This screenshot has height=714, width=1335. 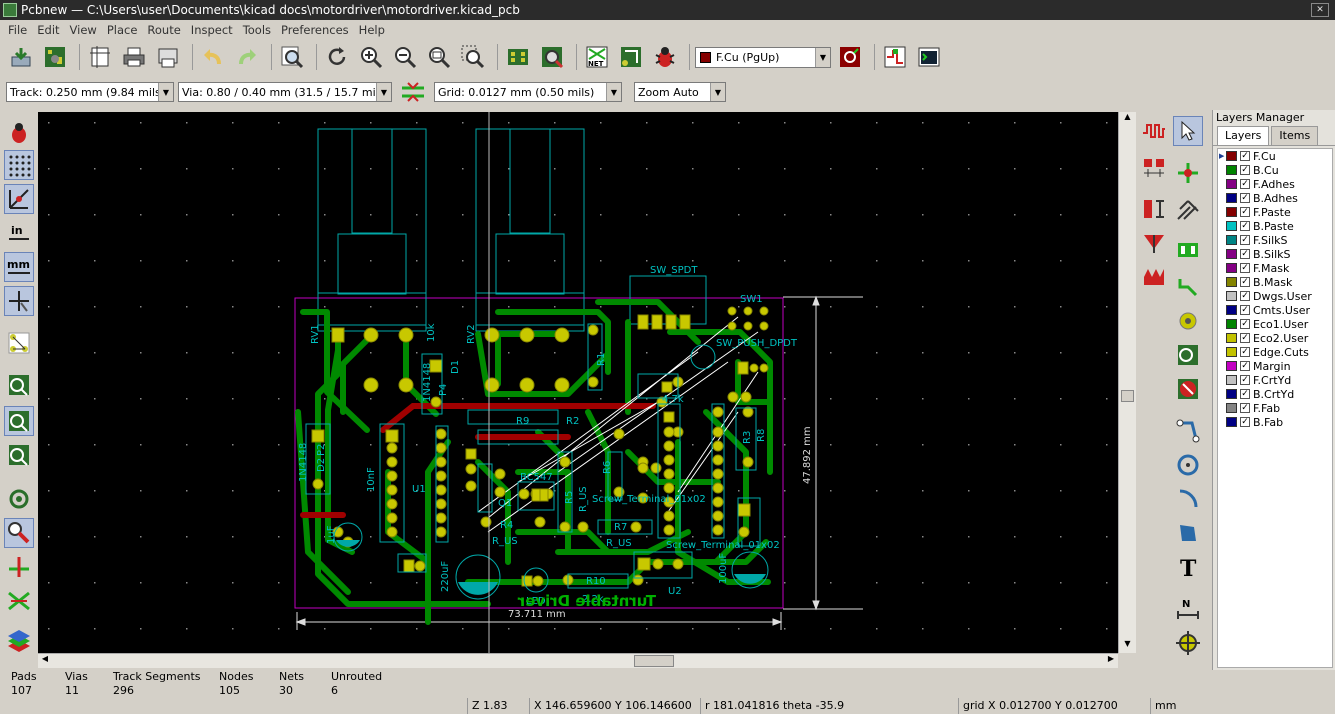 What do you see at coordinates (1275, 226) in the screenshot?
I see `layer-row: ✓ B.Paste` at bounding box center [1275, 226].